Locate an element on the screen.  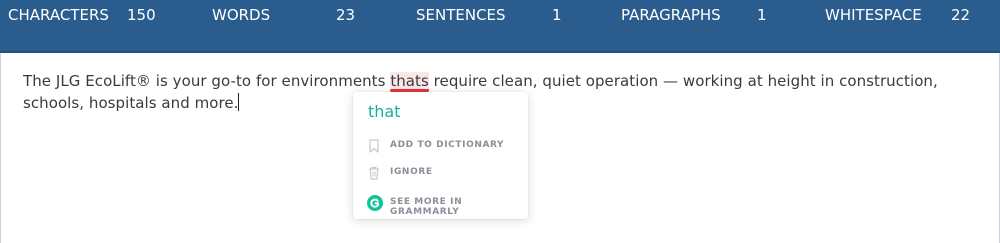
grammarly-logo-icon is located at coordinates (375, 203).